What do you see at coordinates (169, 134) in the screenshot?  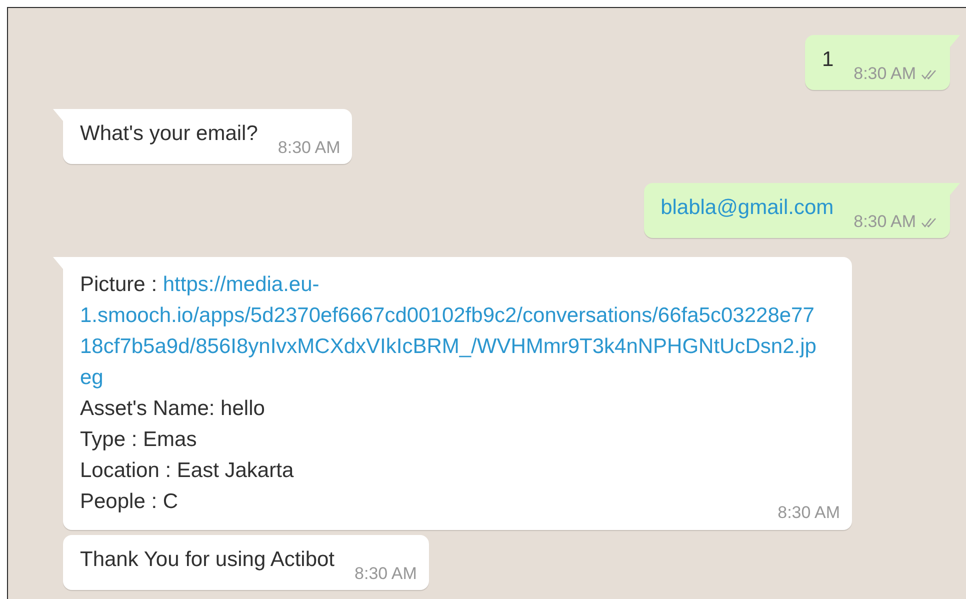 I see `message-text: What's your email?` at bounding box center [169, 134].